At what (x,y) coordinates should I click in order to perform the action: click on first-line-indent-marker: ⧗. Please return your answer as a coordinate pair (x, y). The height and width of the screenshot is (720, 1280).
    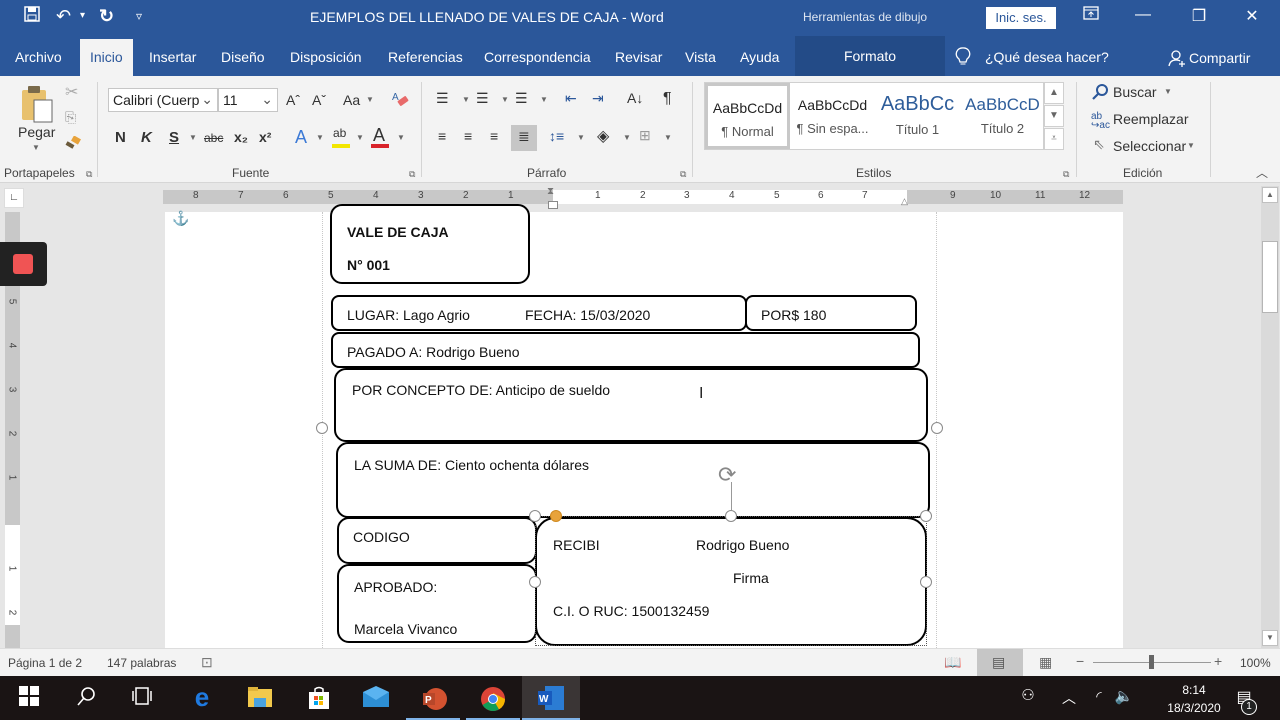
    Looking at the image, I should click on (550, 191).